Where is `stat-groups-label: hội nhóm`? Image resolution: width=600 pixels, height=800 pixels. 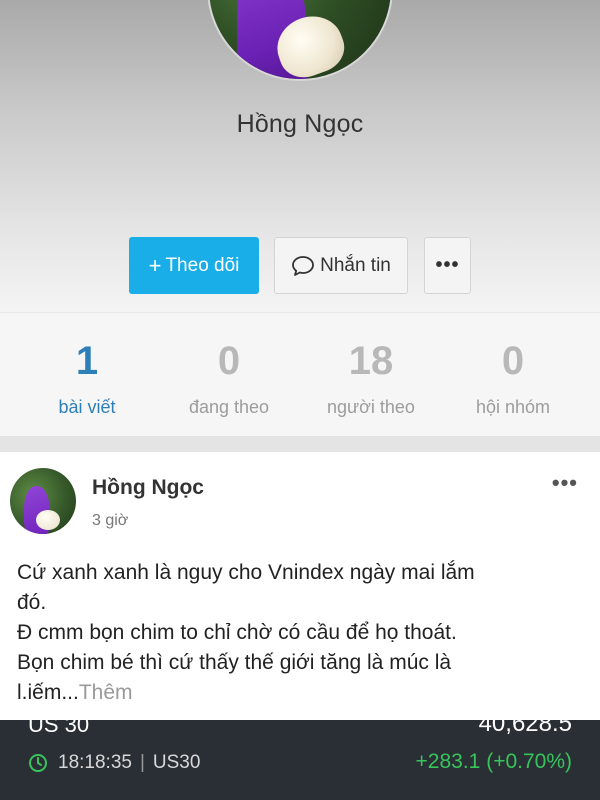
stat-groups-label: hội nhóm is located at coordinates (513, 407).